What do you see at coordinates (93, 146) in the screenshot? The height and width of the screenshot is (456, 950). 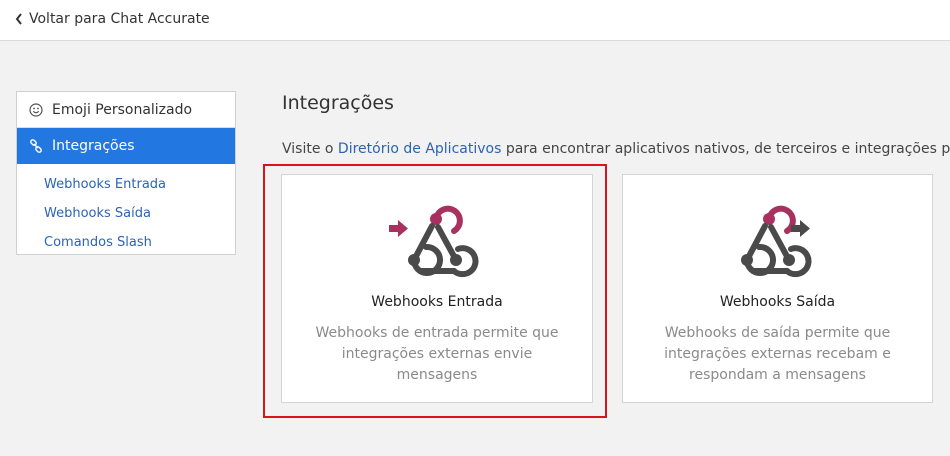 I see `sidebar-item-label: Integrações` at bounding box center [93, 146].